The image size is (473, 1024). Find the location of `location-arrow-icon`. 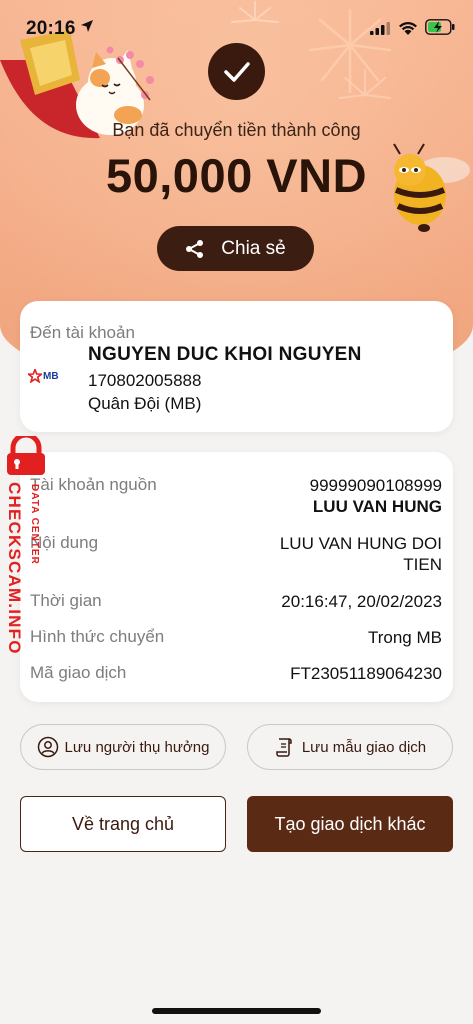

location-arrow-icon is located at coordinates (87, 26).